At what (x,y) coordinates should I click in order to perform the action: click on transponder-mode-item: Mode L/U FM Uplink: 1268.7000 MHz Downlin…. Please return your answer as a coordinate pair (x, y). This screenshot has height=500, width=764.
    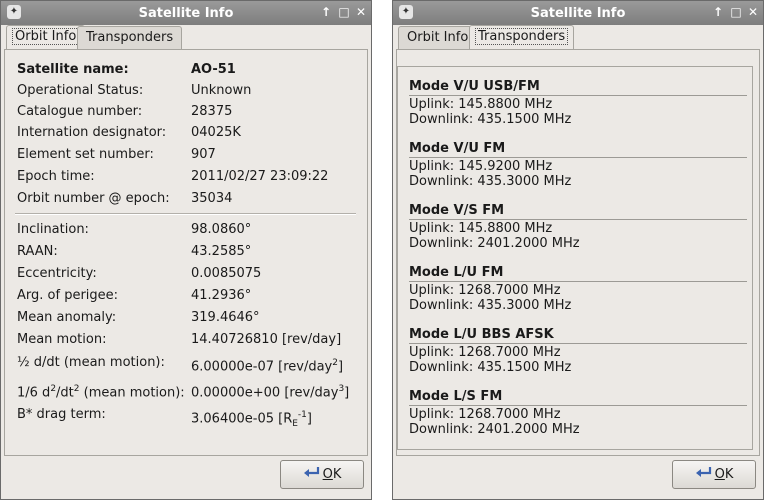
    Looking at the image, I should click on (579, 289).